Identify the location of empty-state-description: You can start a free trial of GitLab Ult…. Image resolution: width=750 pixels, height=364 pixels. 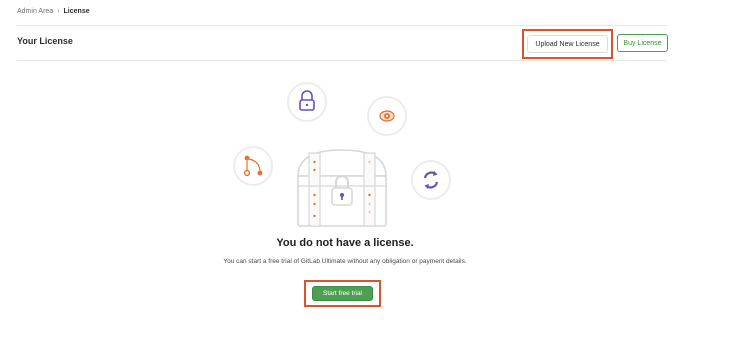
(345, 261).